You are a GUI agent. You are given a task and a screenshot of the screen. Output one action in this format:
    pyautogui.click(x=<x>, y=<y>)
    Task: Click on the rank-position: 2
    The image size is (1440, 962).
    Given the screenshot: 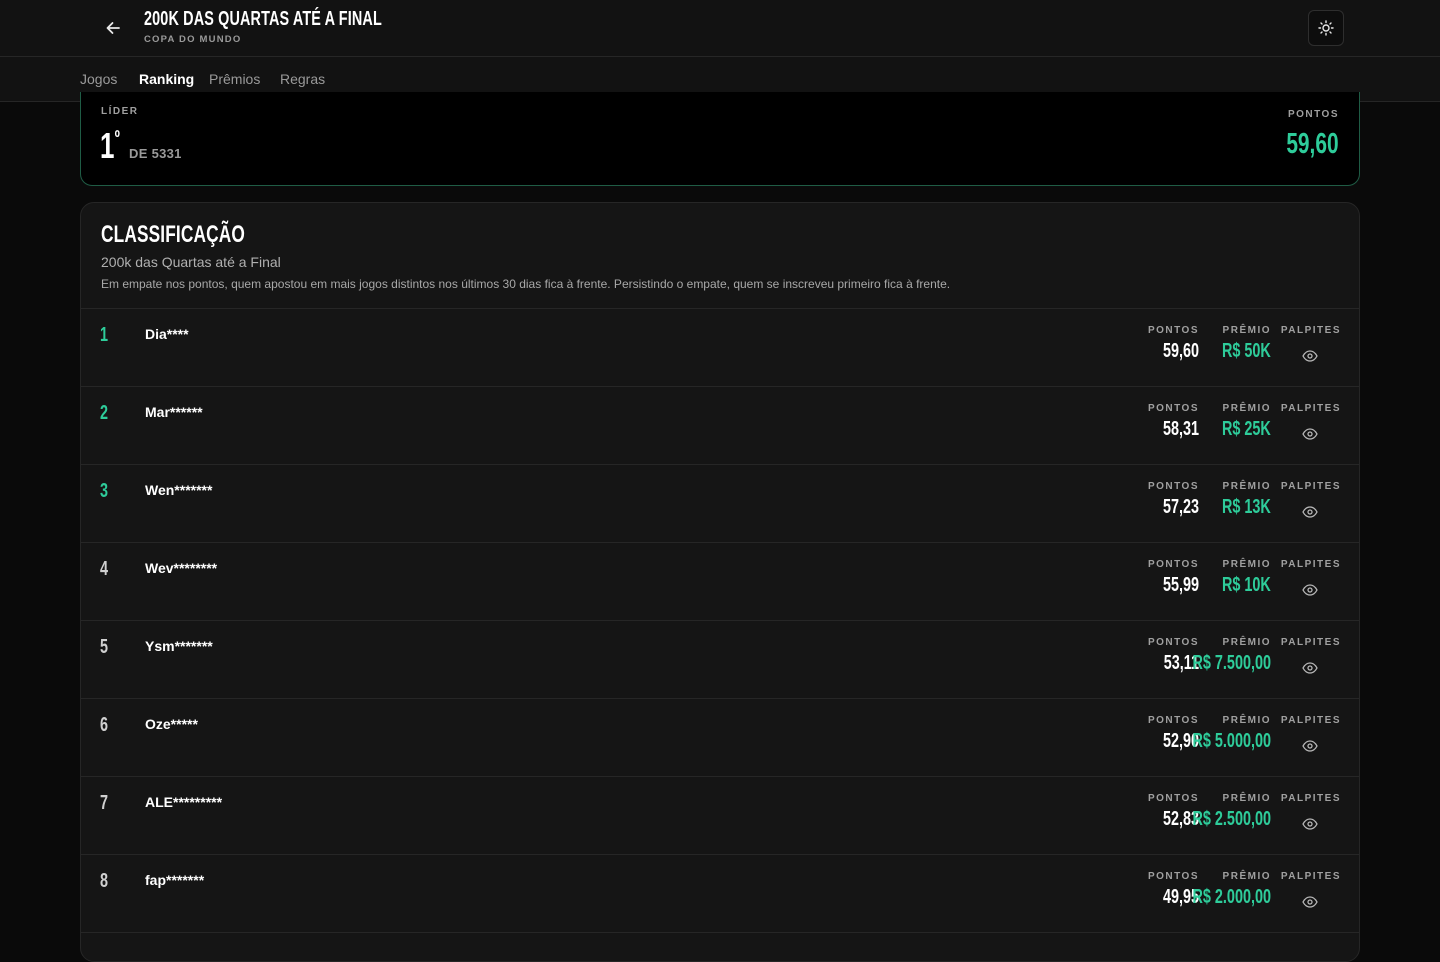 What is the action you would take?
    pyautogui.click(x=104, y=413)
    